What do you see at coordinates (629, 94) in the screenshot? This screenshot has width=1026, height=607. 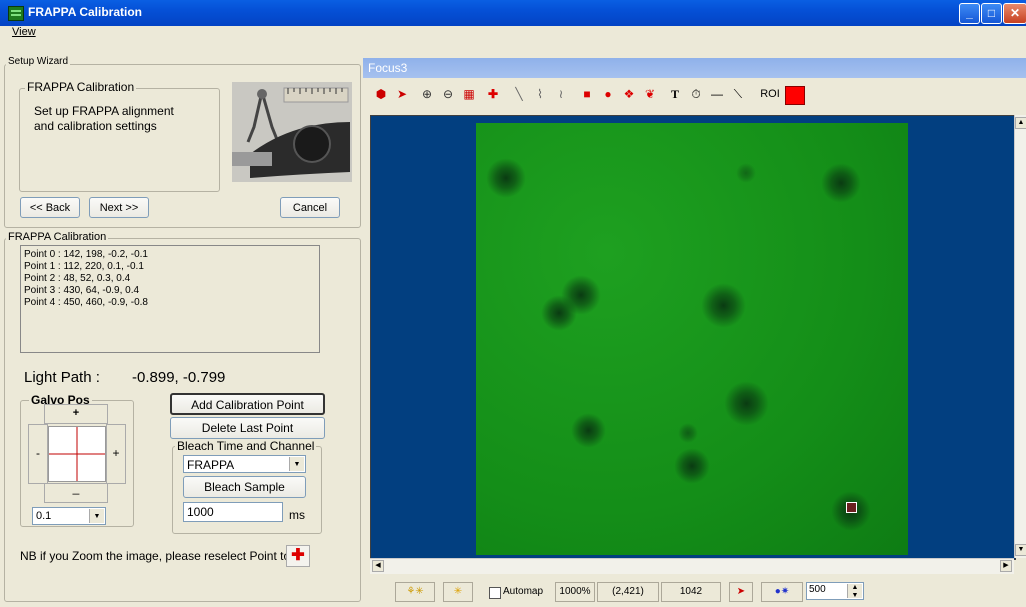 I see `polygon-icon: ❖` at bounding box center [629, 94].